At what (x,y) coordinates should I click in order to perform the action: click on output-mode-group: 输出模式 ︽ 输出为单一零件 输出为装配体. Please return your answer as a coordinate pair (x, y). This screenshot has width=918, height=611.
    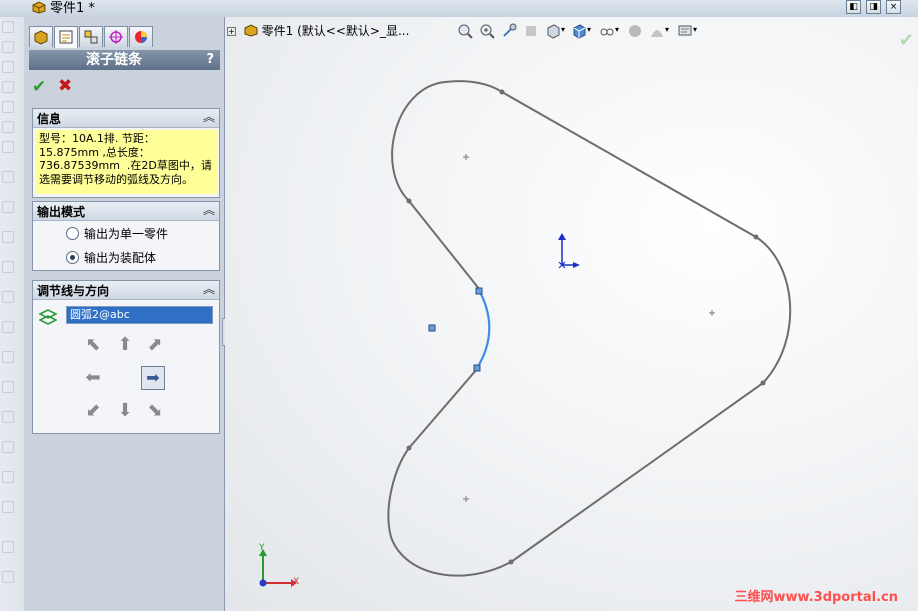
    Looking at the image, I should click on (126, 236).